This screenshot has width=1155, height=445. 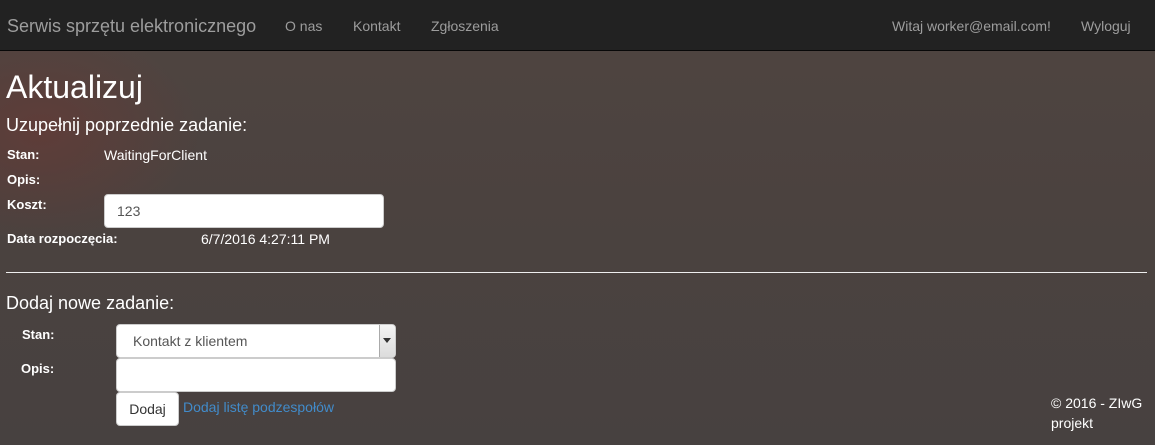 I want to click on nav-link-zgloszenia: Zgłoszenia, so click(x=465, y=26).